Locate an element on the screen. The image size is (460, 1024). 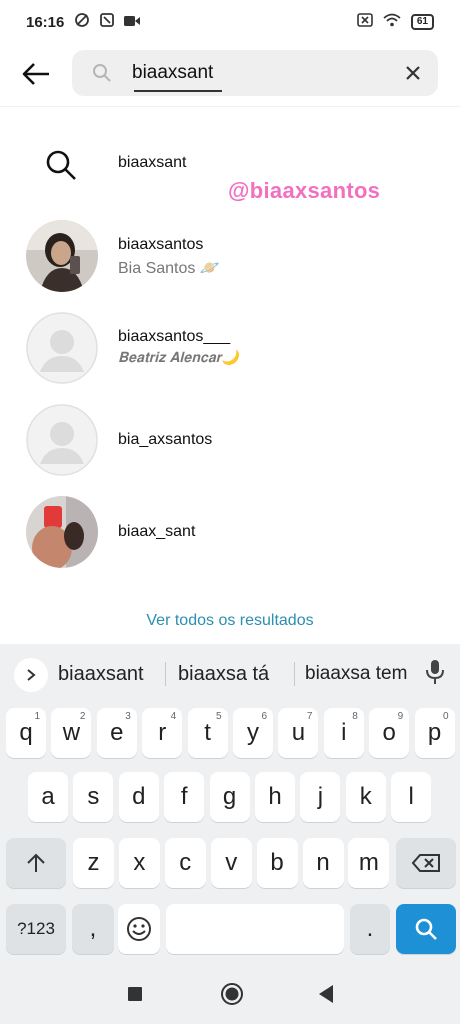
key-label: h is located at coordinates (275, 796).